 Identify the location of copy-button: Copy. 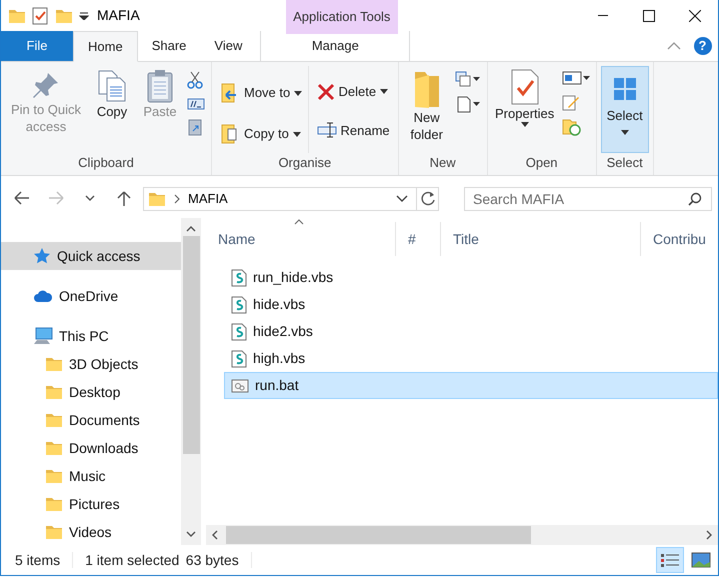
(112, 109).